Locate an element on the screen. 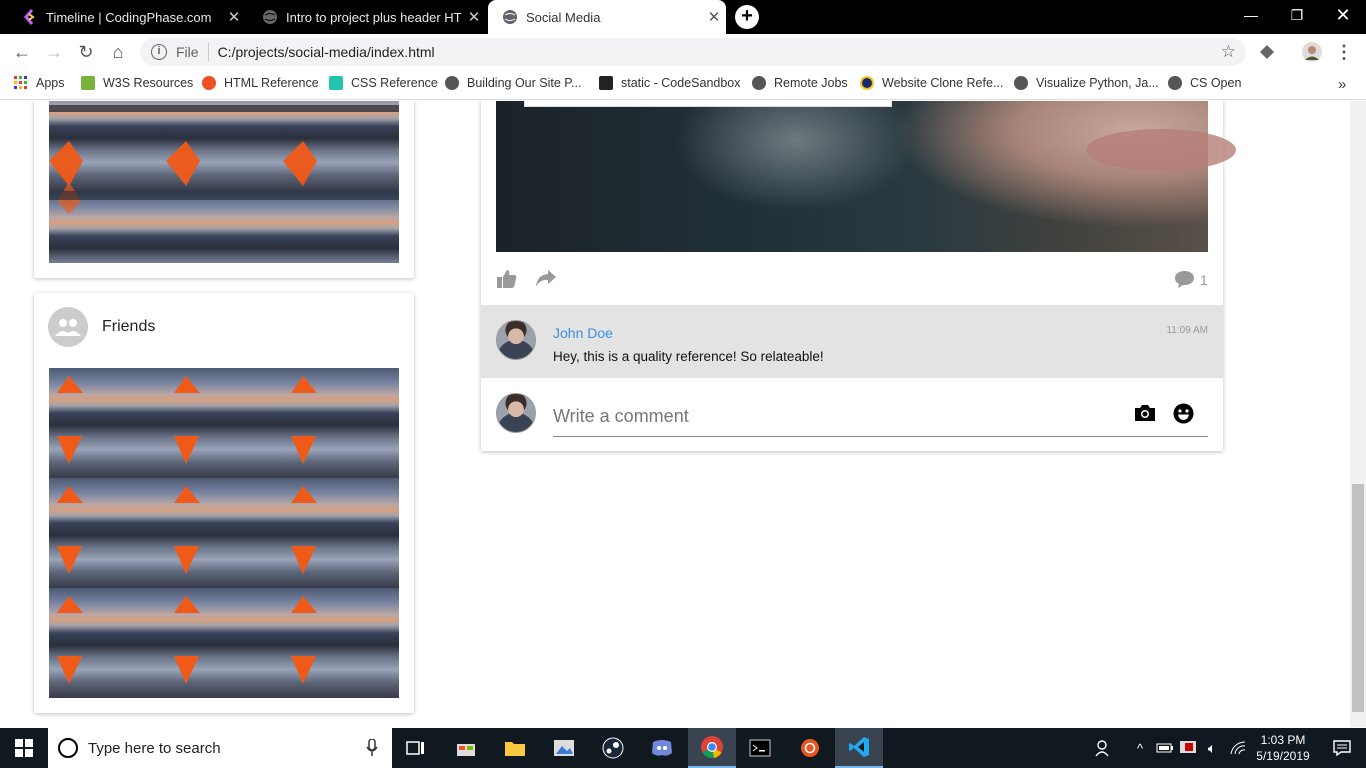 The image size is (1366, 768). people-icon is located at coordinates (1104, 748).